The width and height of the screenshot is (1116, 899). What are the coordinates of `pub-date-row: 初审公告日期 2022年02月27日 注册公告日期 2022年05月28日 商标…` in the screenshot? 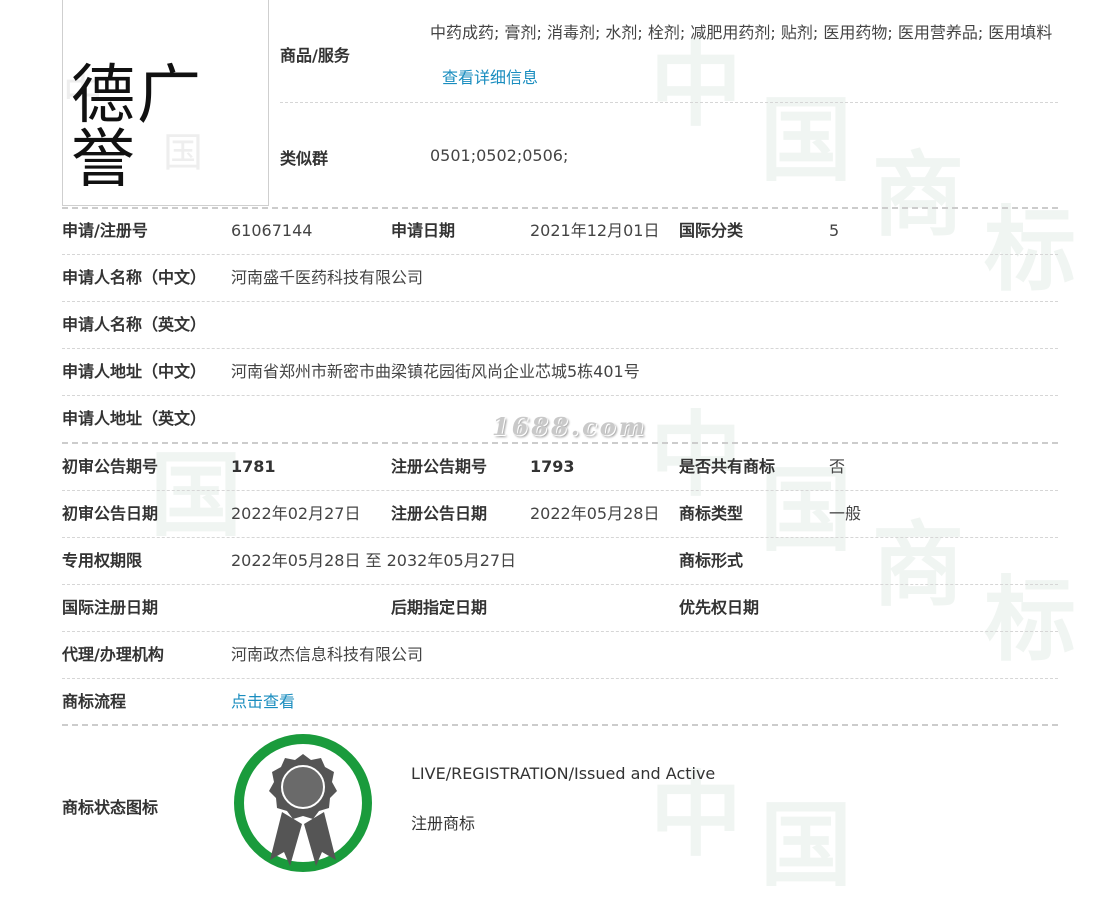 It's located at (560, 514).